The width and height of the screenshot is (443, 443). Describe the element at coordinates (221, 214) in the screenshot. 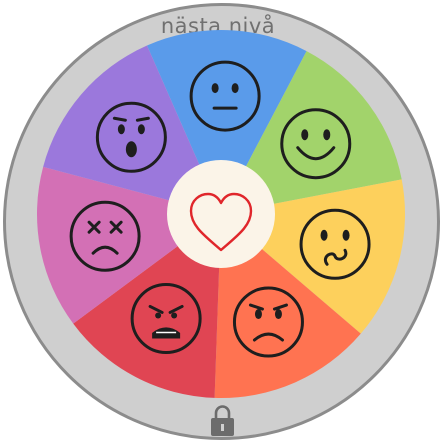

I see `center-disc` at that location.